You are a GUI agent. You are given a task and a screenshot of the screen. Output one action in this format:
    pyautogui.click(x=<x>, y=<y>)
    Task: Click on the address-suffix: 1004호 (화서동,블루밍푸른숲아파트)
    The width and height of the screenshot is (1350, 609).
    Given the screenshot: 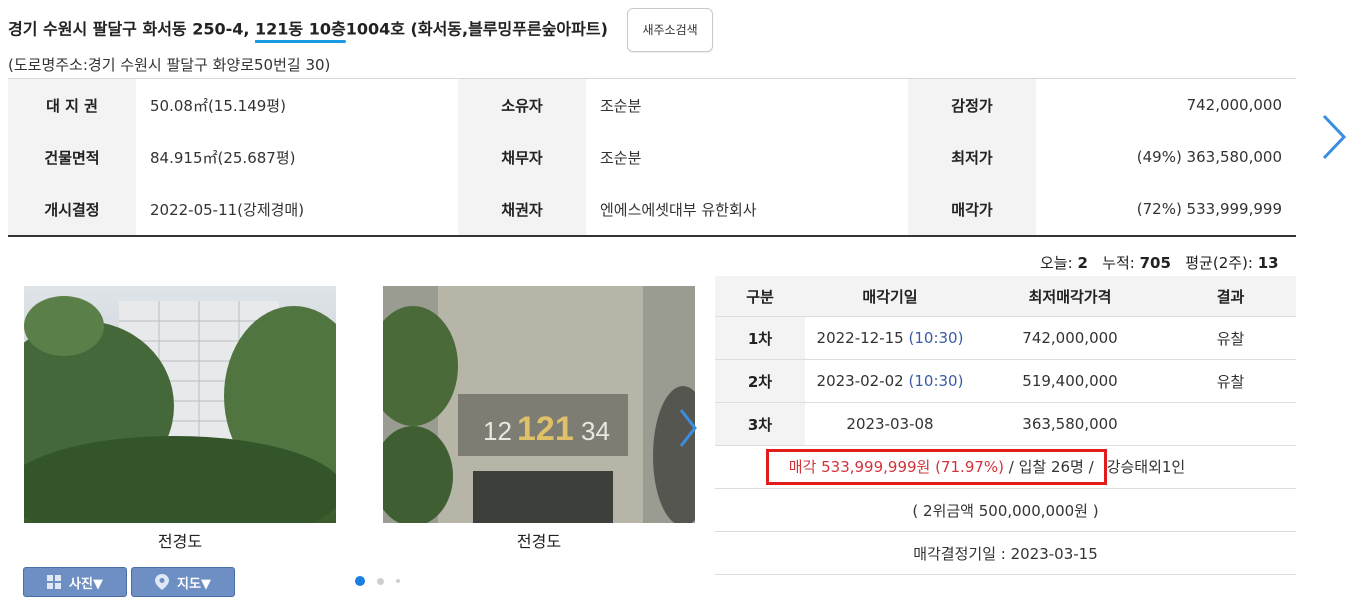 What is the action you would take?
    pyautogui.click(x=476, y=29)
    